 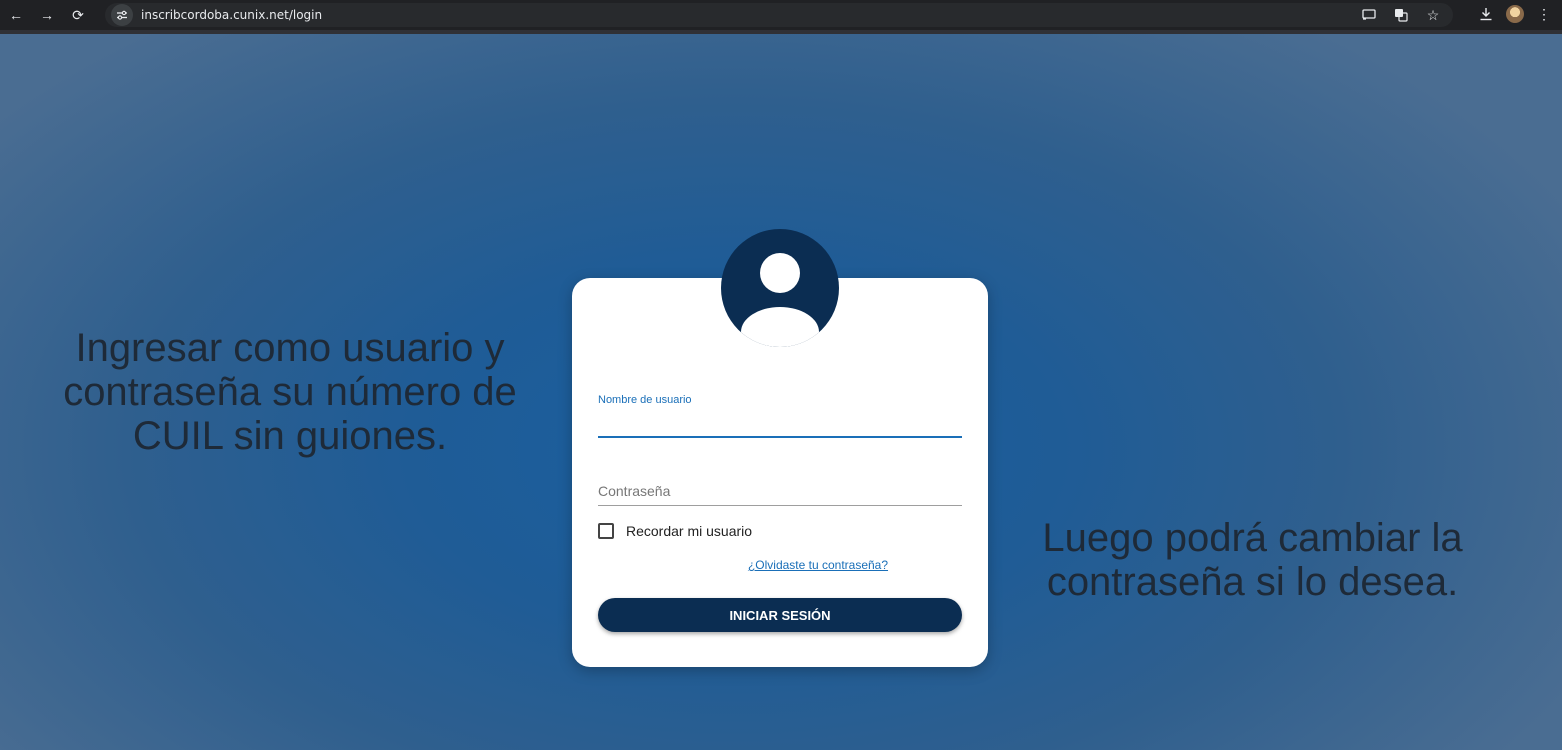 I want to click on username-input, so click(x=780, y=422).